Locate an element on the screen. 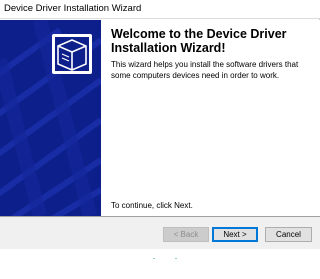  background-area is located at coordinates (160, 264).